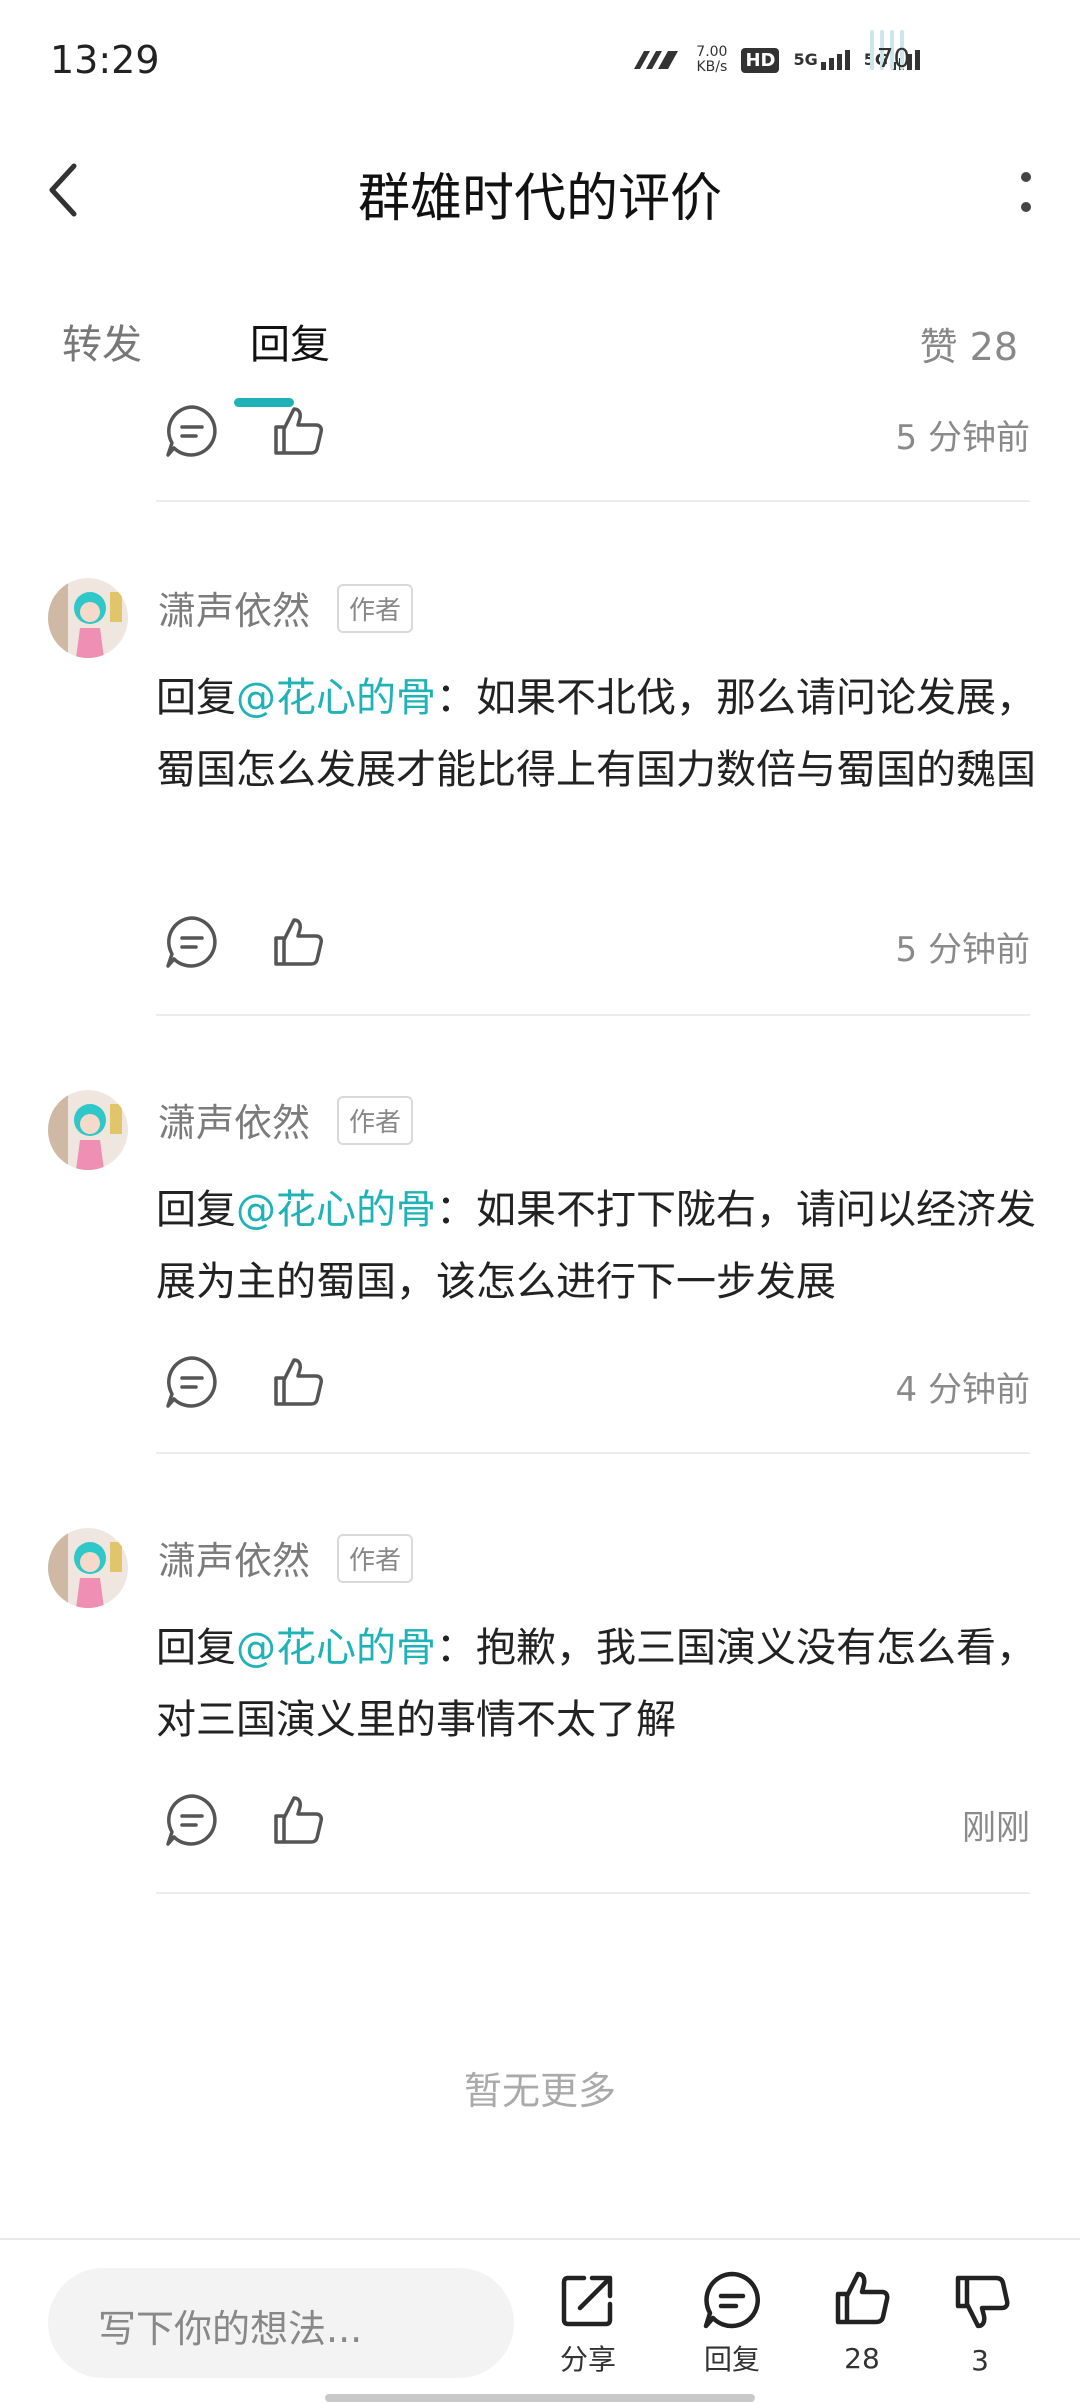 The height and width of the screenshot is (2408, 1080). Describe the element at coordinates (540, 2398) in the screenshot. I see `home-indicator` at that location.